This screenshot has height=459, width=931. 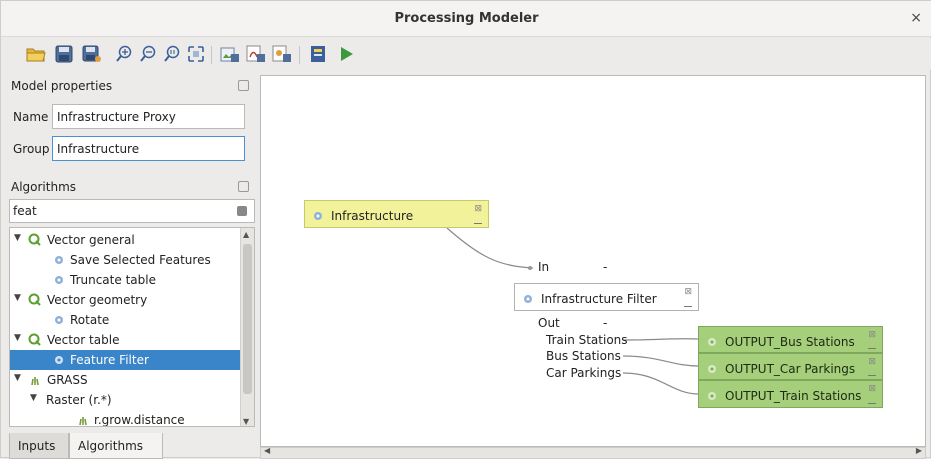 I want to click on group-row: Group, so click(x=132, y=149).